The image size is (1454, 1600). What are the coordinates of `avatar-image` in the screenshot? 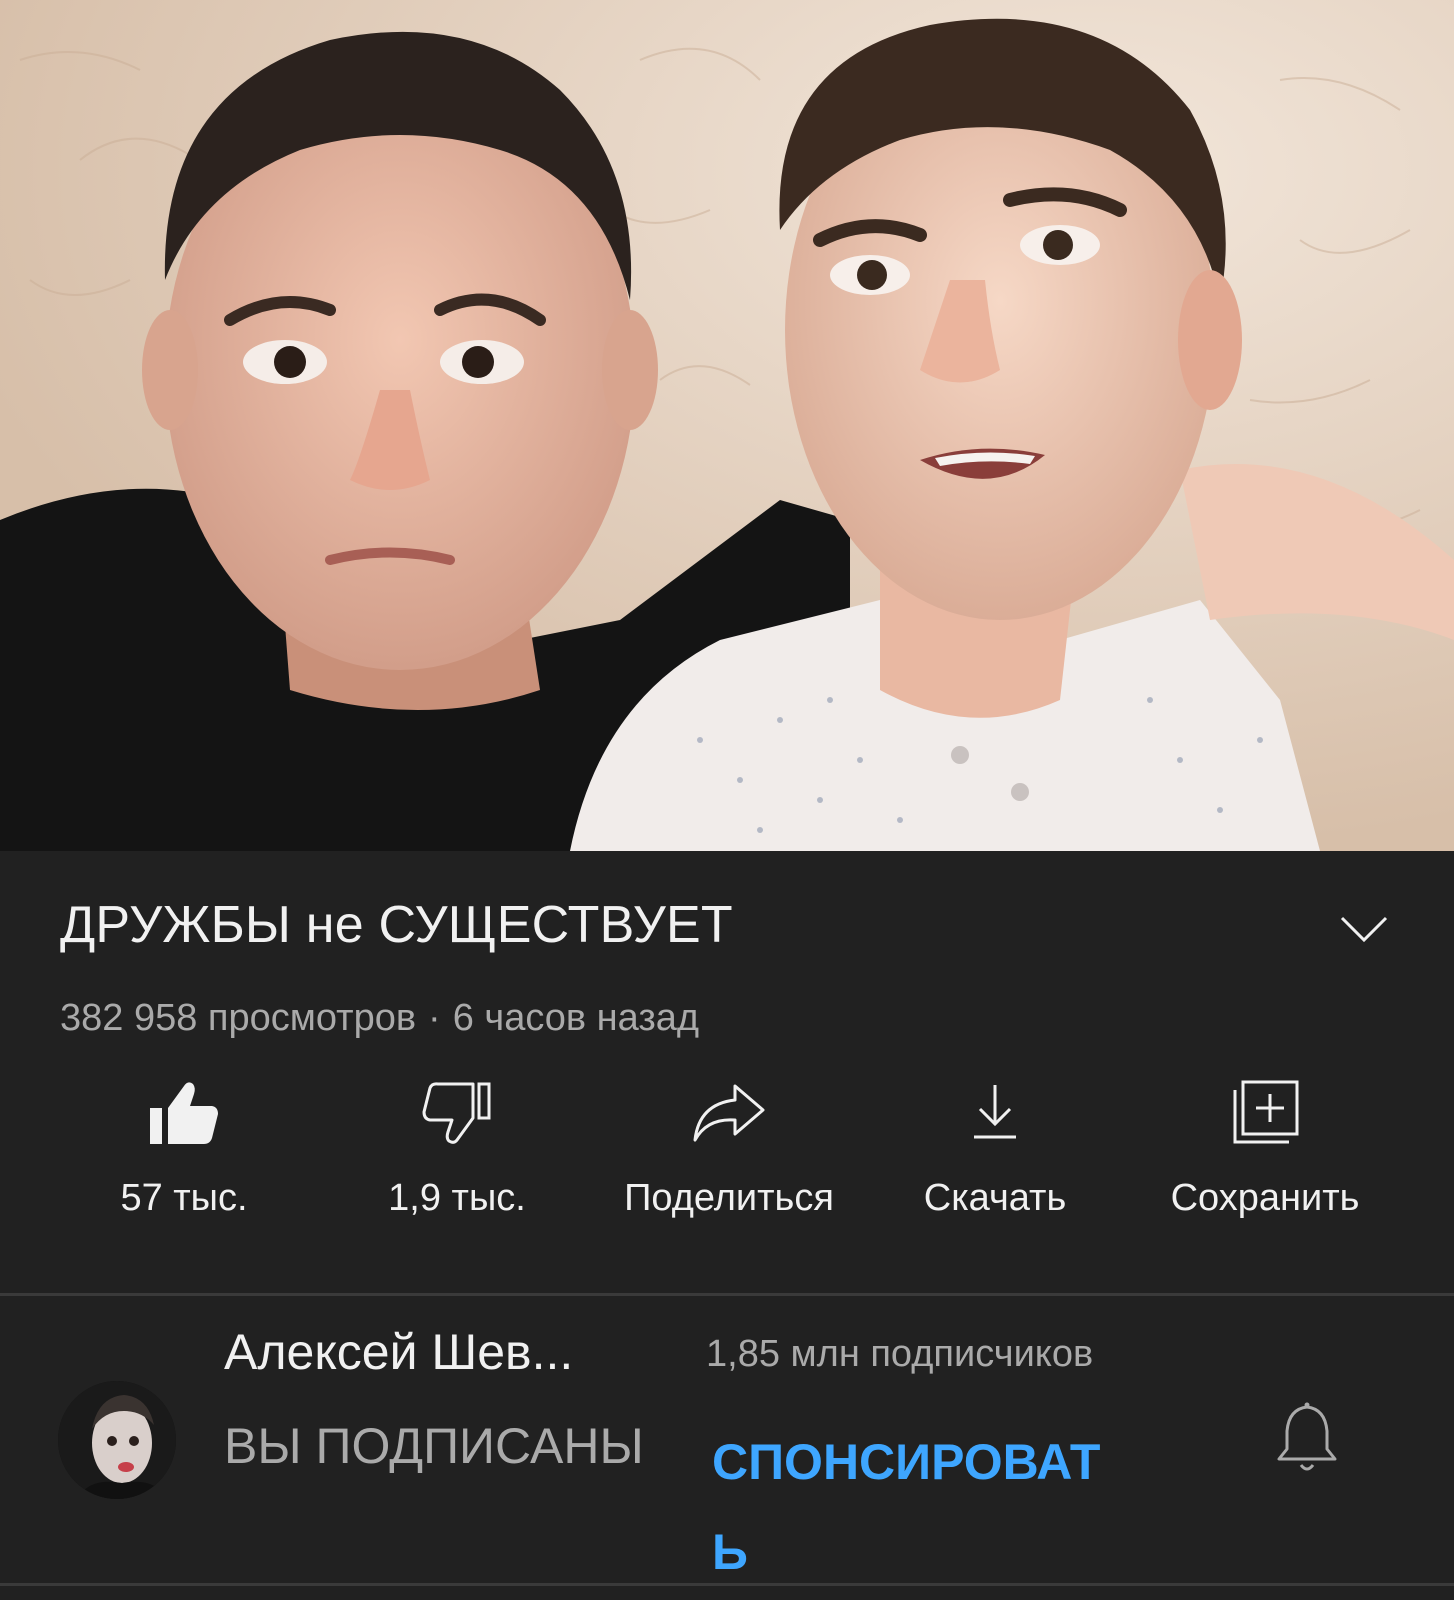 It's located at (117, 1440).